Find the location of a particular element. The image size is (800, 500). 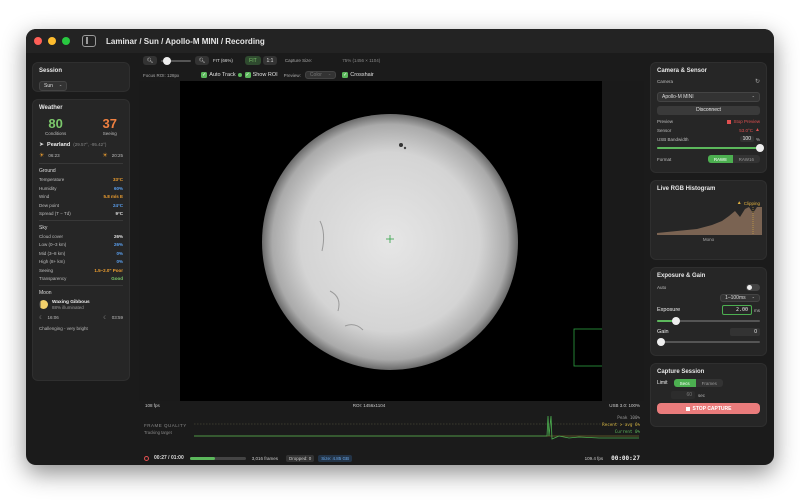

exposure-value-field: 2.00 is located at coordinates (737, 310).